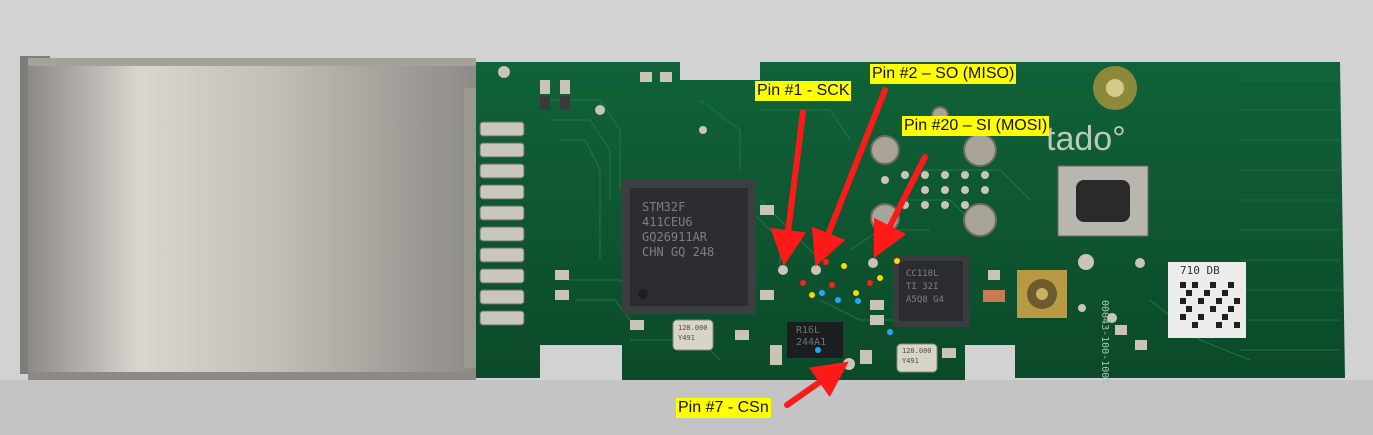 The width and height of the screenshot is (1373, 435). I want to click on mcu-line: CHN GQ 248, so click(678, 252).